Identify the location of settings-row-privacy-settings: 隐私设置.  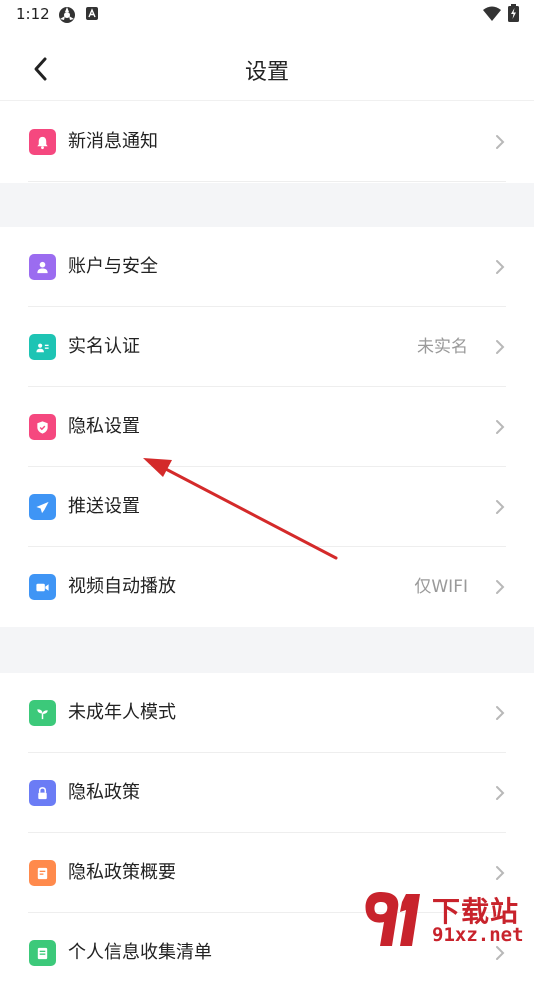
(267, 427).